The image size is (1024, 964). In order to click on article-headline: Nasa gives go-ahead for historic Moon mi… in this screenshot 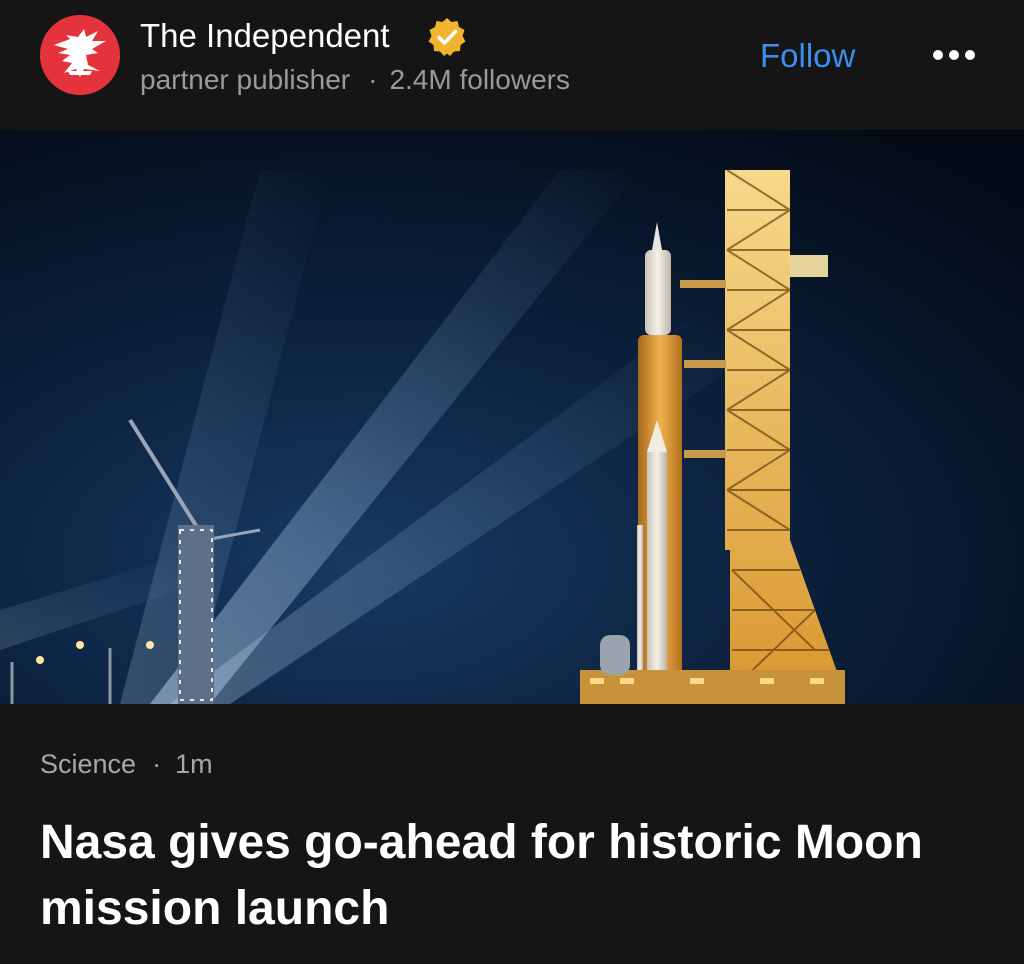, I will do `click(512, 876)`.